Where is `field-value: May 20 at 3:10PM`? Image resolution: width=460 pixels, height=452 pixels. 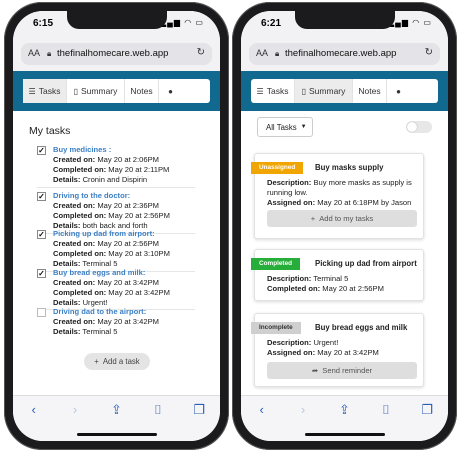 field-value: May 20 at 3:10PM is located at coordinates (139, 253).